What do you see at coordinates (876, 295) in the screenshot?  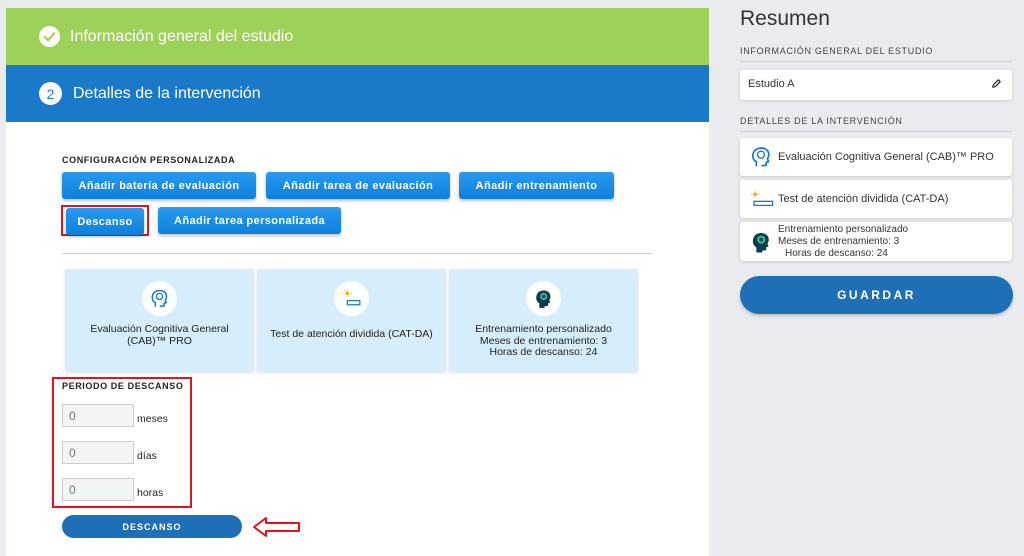 I see `save-button: GUARDAR` at bounding box center [876, 295].